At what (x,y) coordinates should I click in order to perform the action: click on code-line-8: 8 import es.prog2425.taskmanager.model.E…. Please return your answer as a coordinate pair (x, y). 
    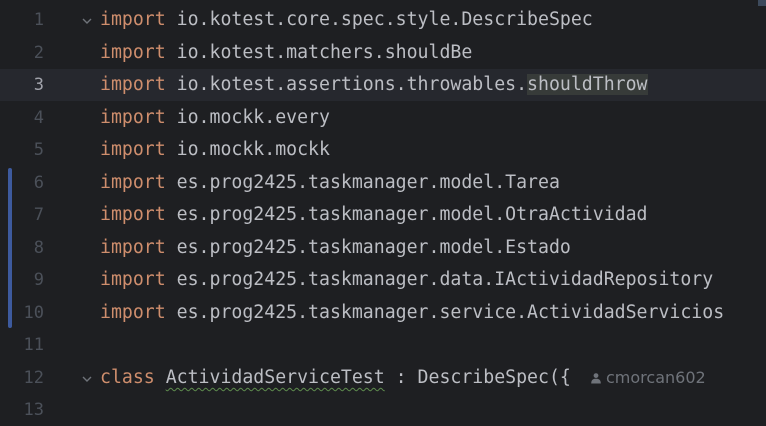
    Looking at the image, I should click on (383, 248).